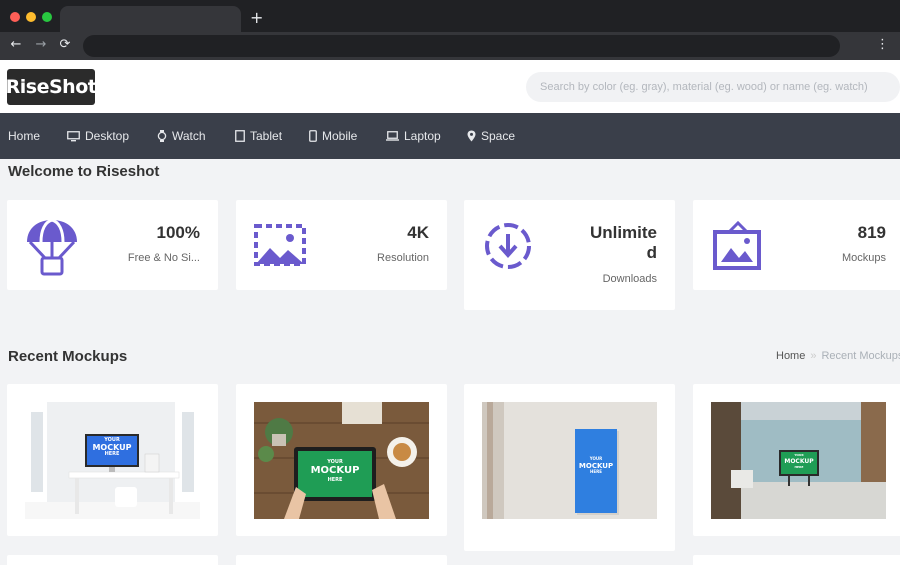  I want to click on maximize-window-button, so click(47, 17).